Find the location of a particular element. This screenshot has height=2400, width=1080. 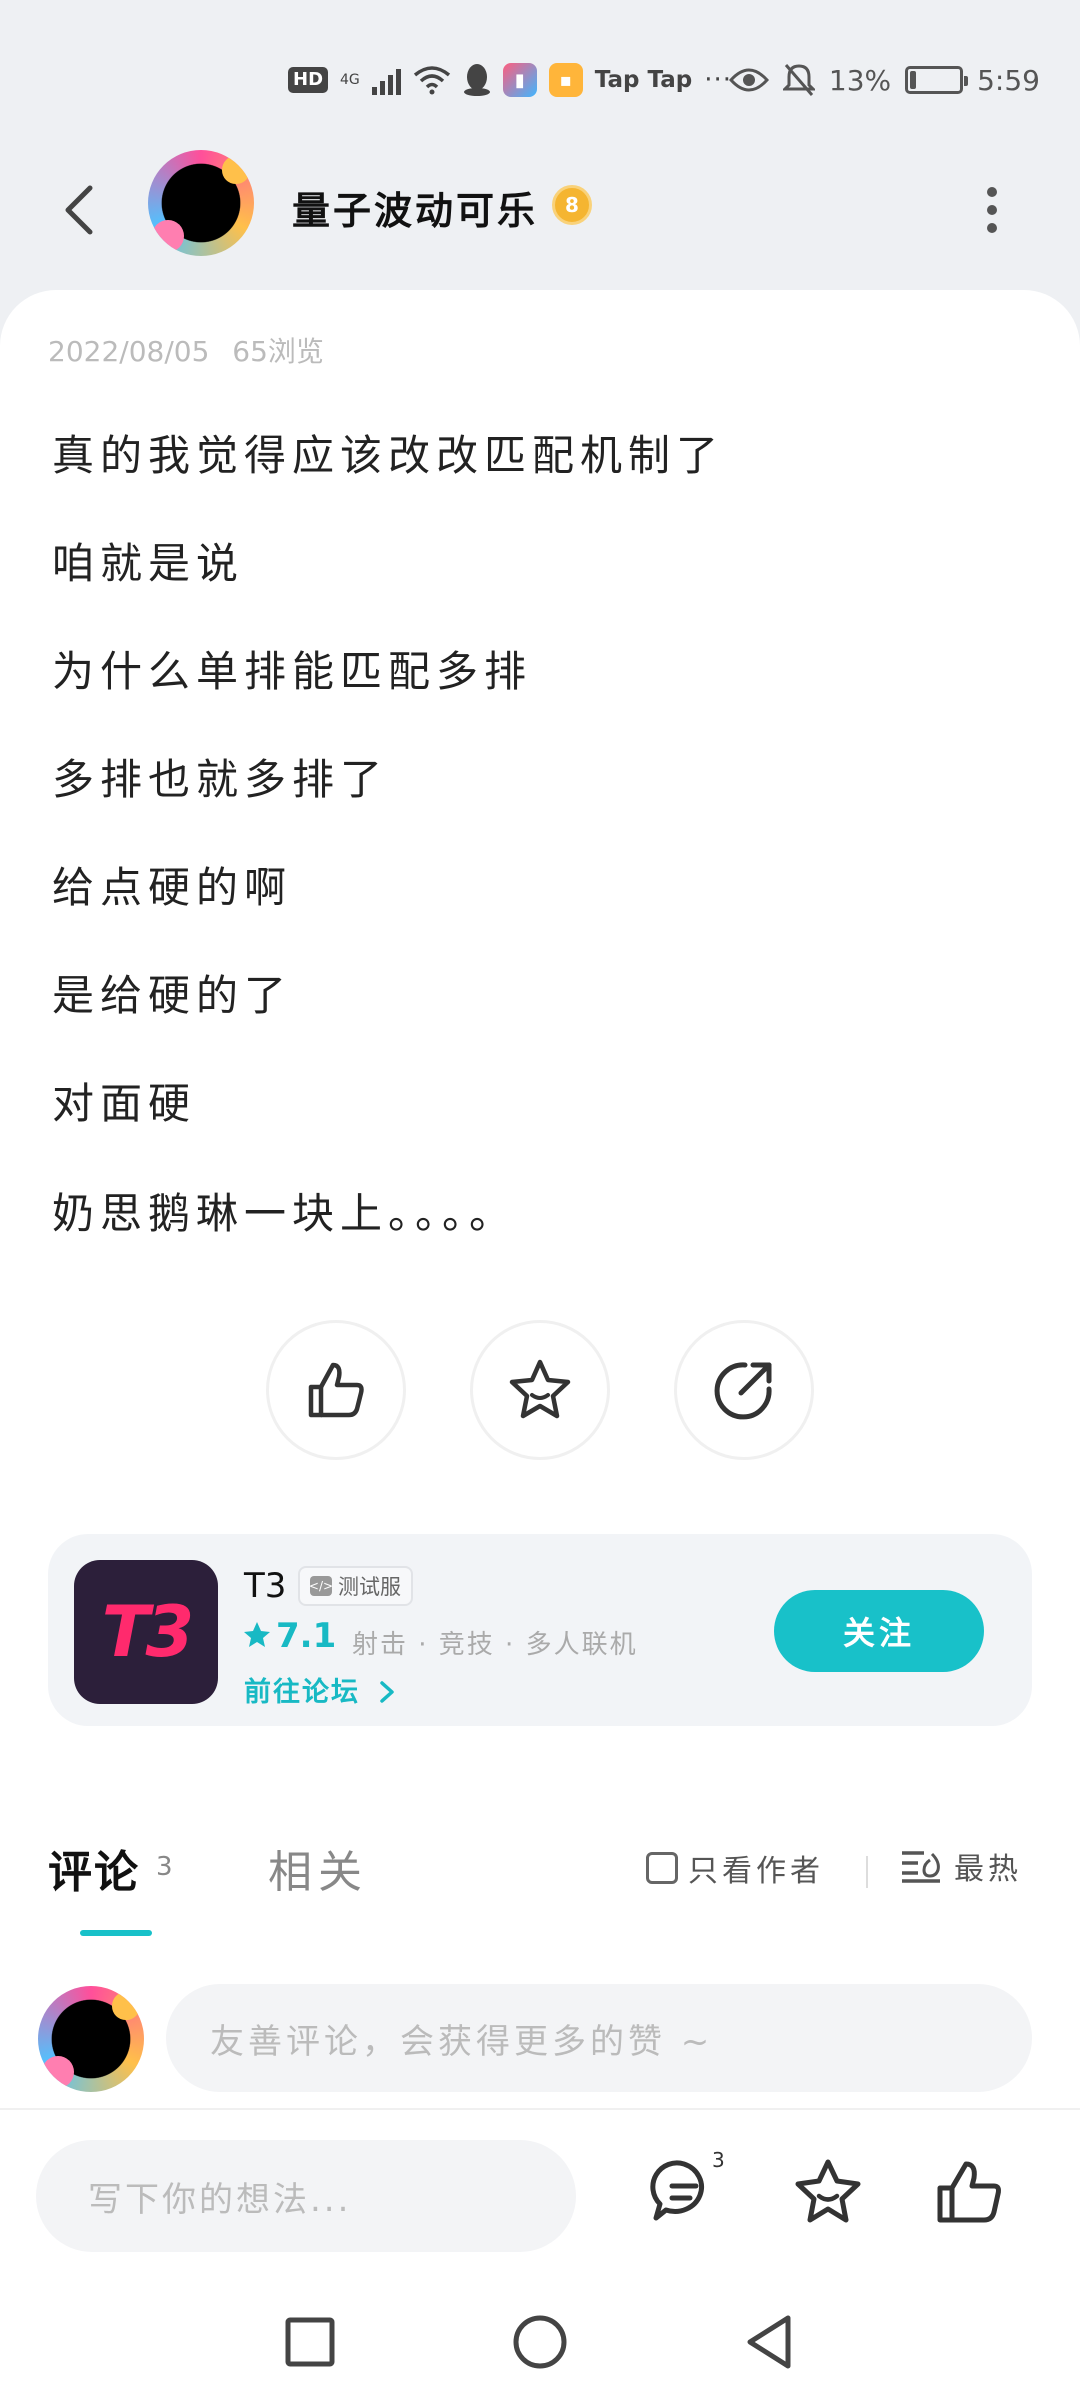

post-text-line: 咱就是说 is located at coordinates (148, 563).